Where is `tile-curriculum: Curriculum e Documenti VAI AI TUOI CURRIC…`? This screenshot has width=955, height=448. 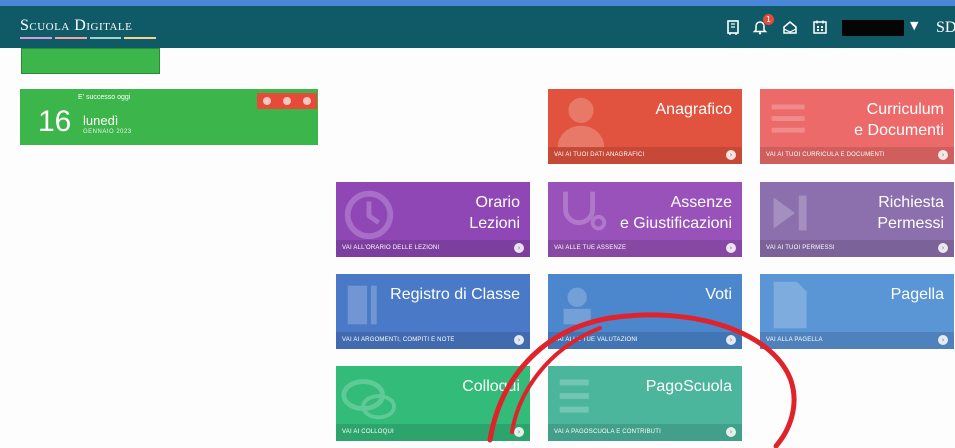
tile-curriculum: Curriculum e Documenti VAI AI TUOI CURRIC… is located at coordinates (857, 126).